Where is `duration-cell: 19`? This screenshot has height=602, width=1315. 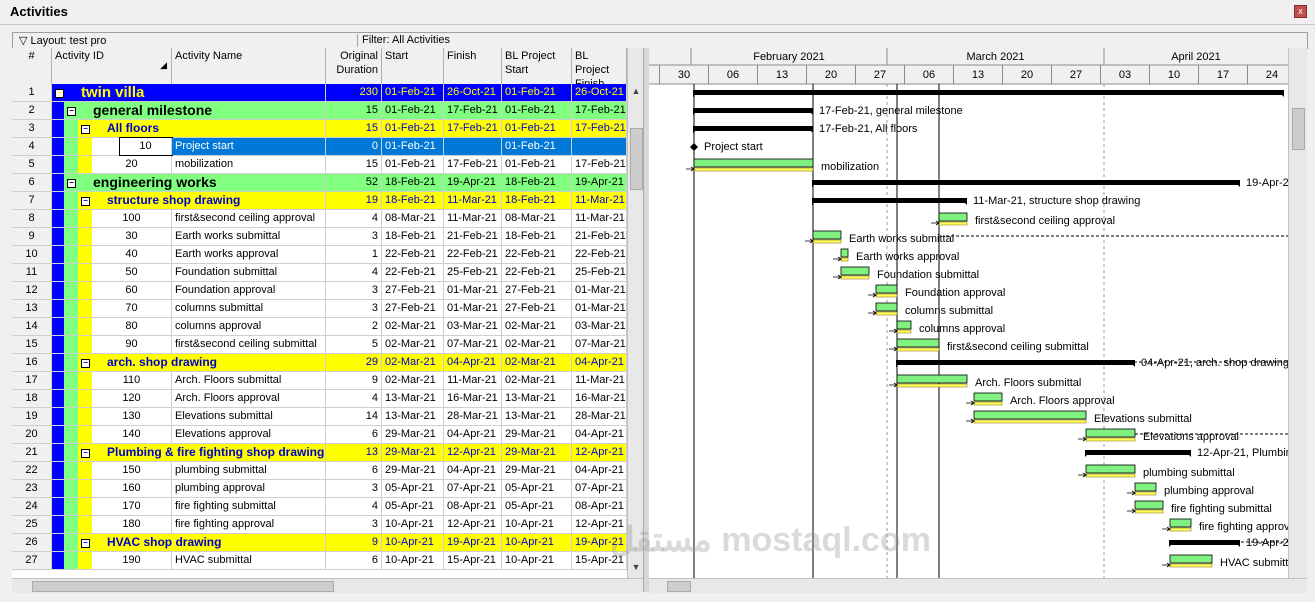
duration-cell: 19 is located at coordinates (354, 200).